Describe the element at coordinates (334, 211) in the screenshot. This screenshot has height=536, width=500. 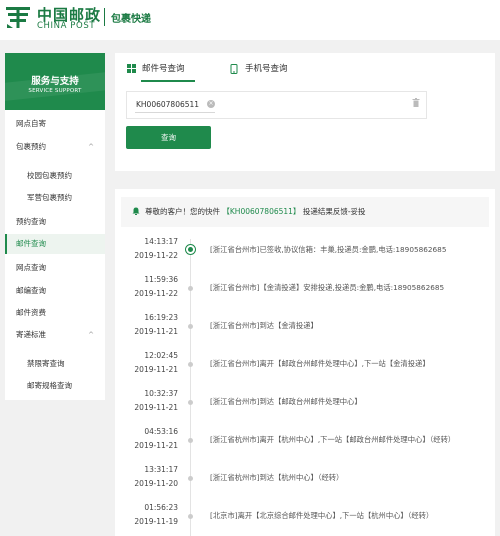
I see `results-feedback: 投递结果反馈-妥投` at that location.